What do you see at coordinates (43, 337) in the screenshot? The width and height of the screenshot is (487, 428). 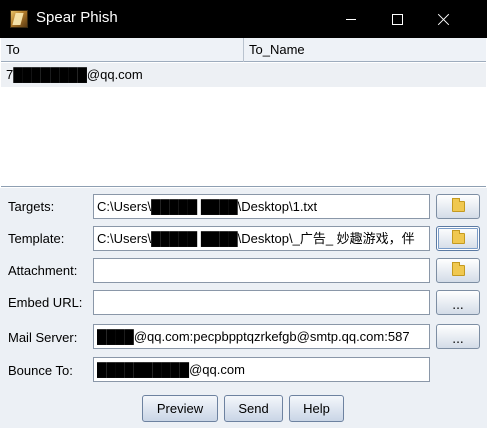 I see `mail-server-label: Mail Server:` at bounding box center [43, 337].